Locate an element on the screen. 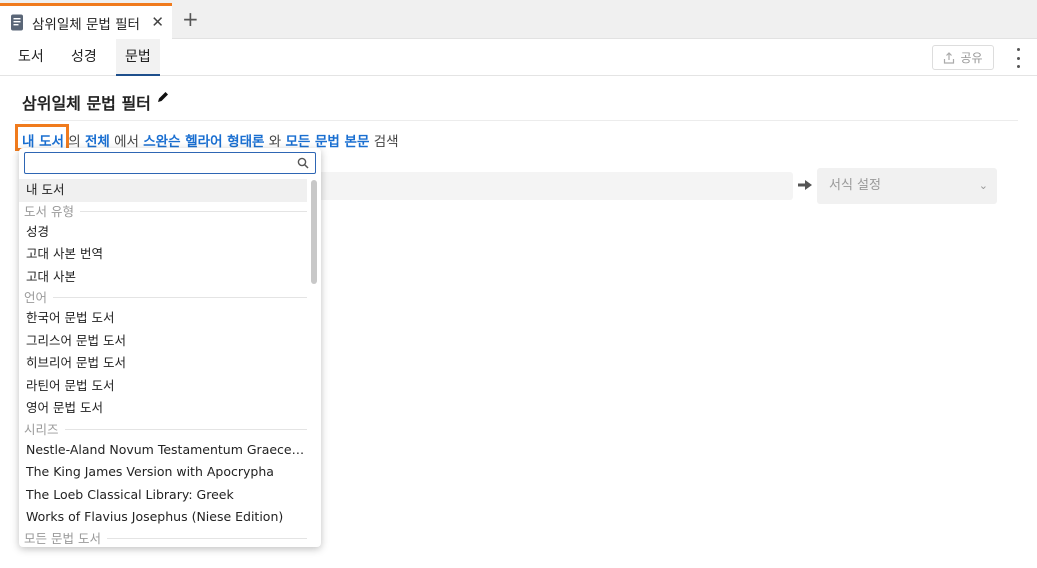 The width and height of the screenshot is (1037, 568). tab-grammar: 문법 is located at coordinates (138, 57).